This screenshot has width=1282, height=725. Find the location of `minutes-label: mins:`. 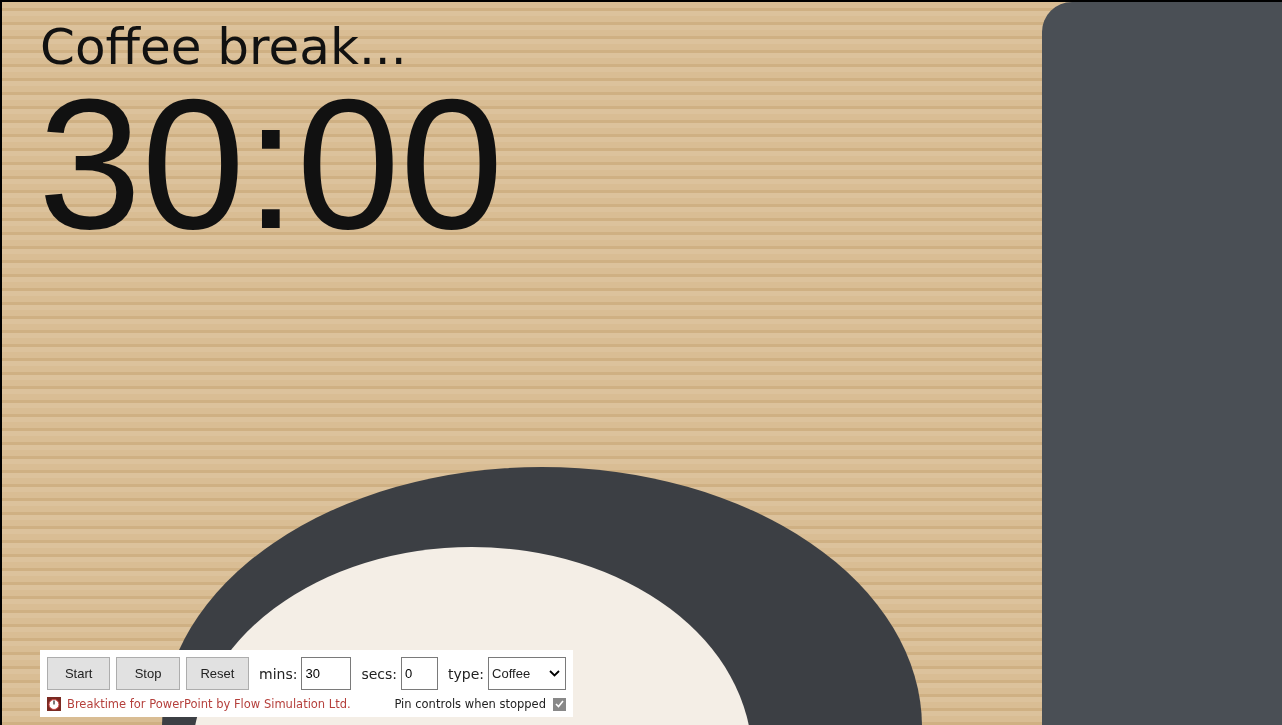

minutes-label: mins: is located at coordinates (278, 673).